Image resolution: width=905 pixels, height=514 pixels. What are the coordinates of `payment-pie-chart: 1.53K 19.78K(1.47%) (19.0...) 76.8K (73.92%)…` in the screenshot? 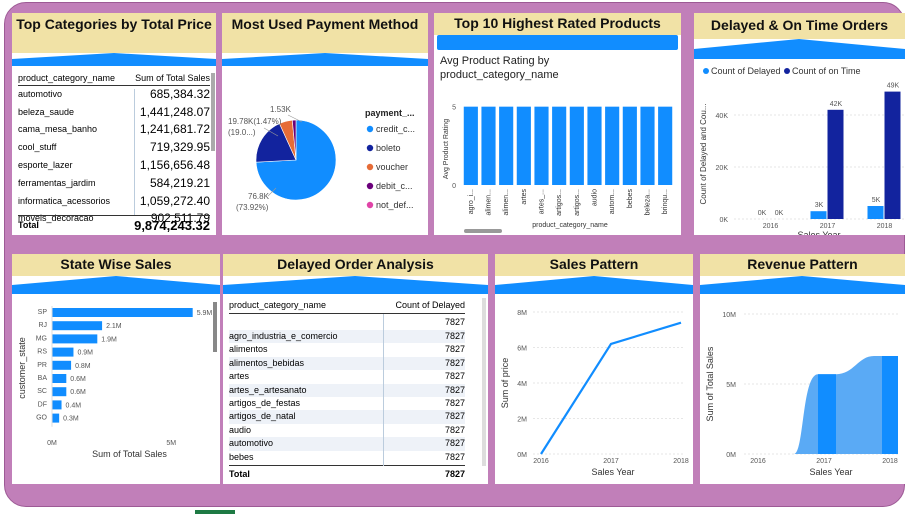 It's located at (321, 158).